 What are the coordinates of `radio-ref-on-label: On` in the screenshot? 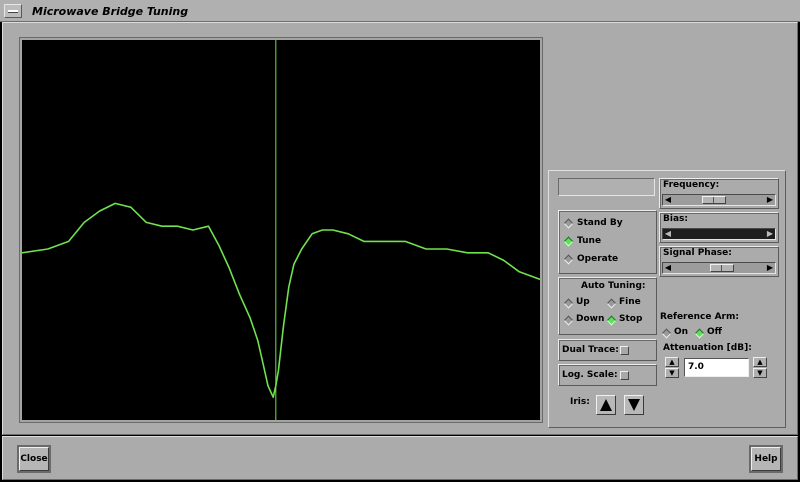 It's located at (681, 332).